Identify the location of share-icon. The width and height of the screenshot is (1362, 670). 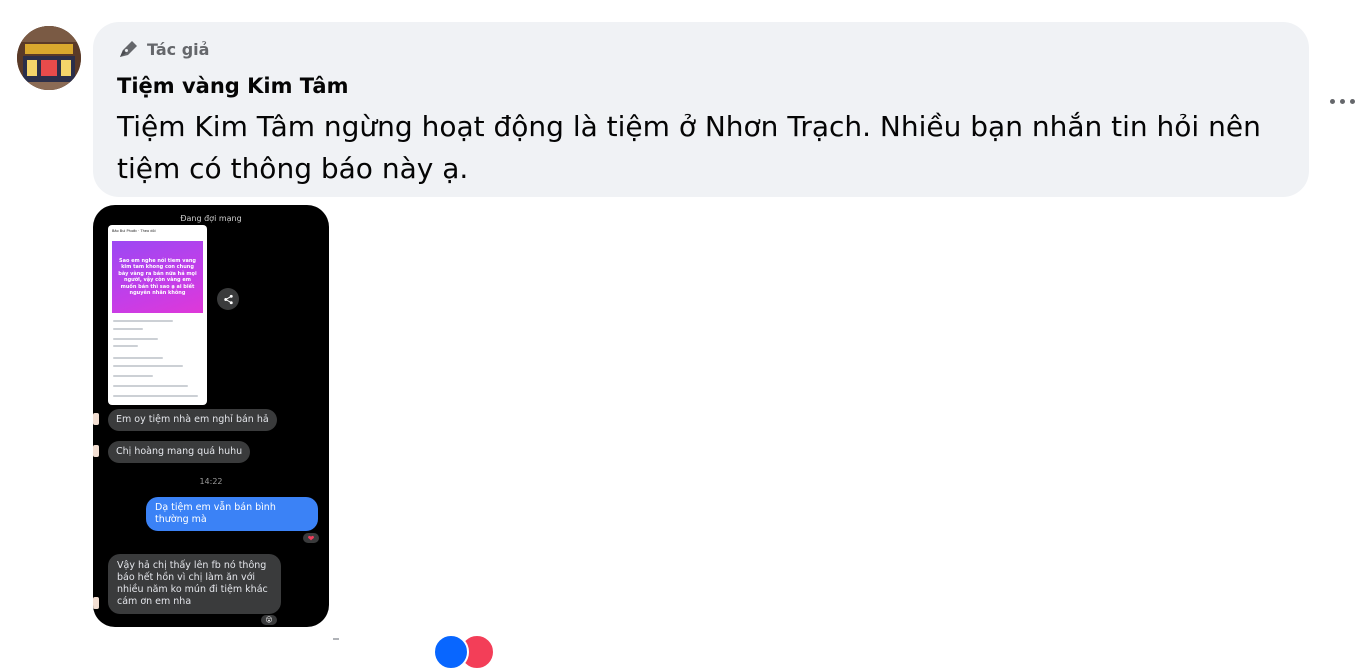
(228, 299).